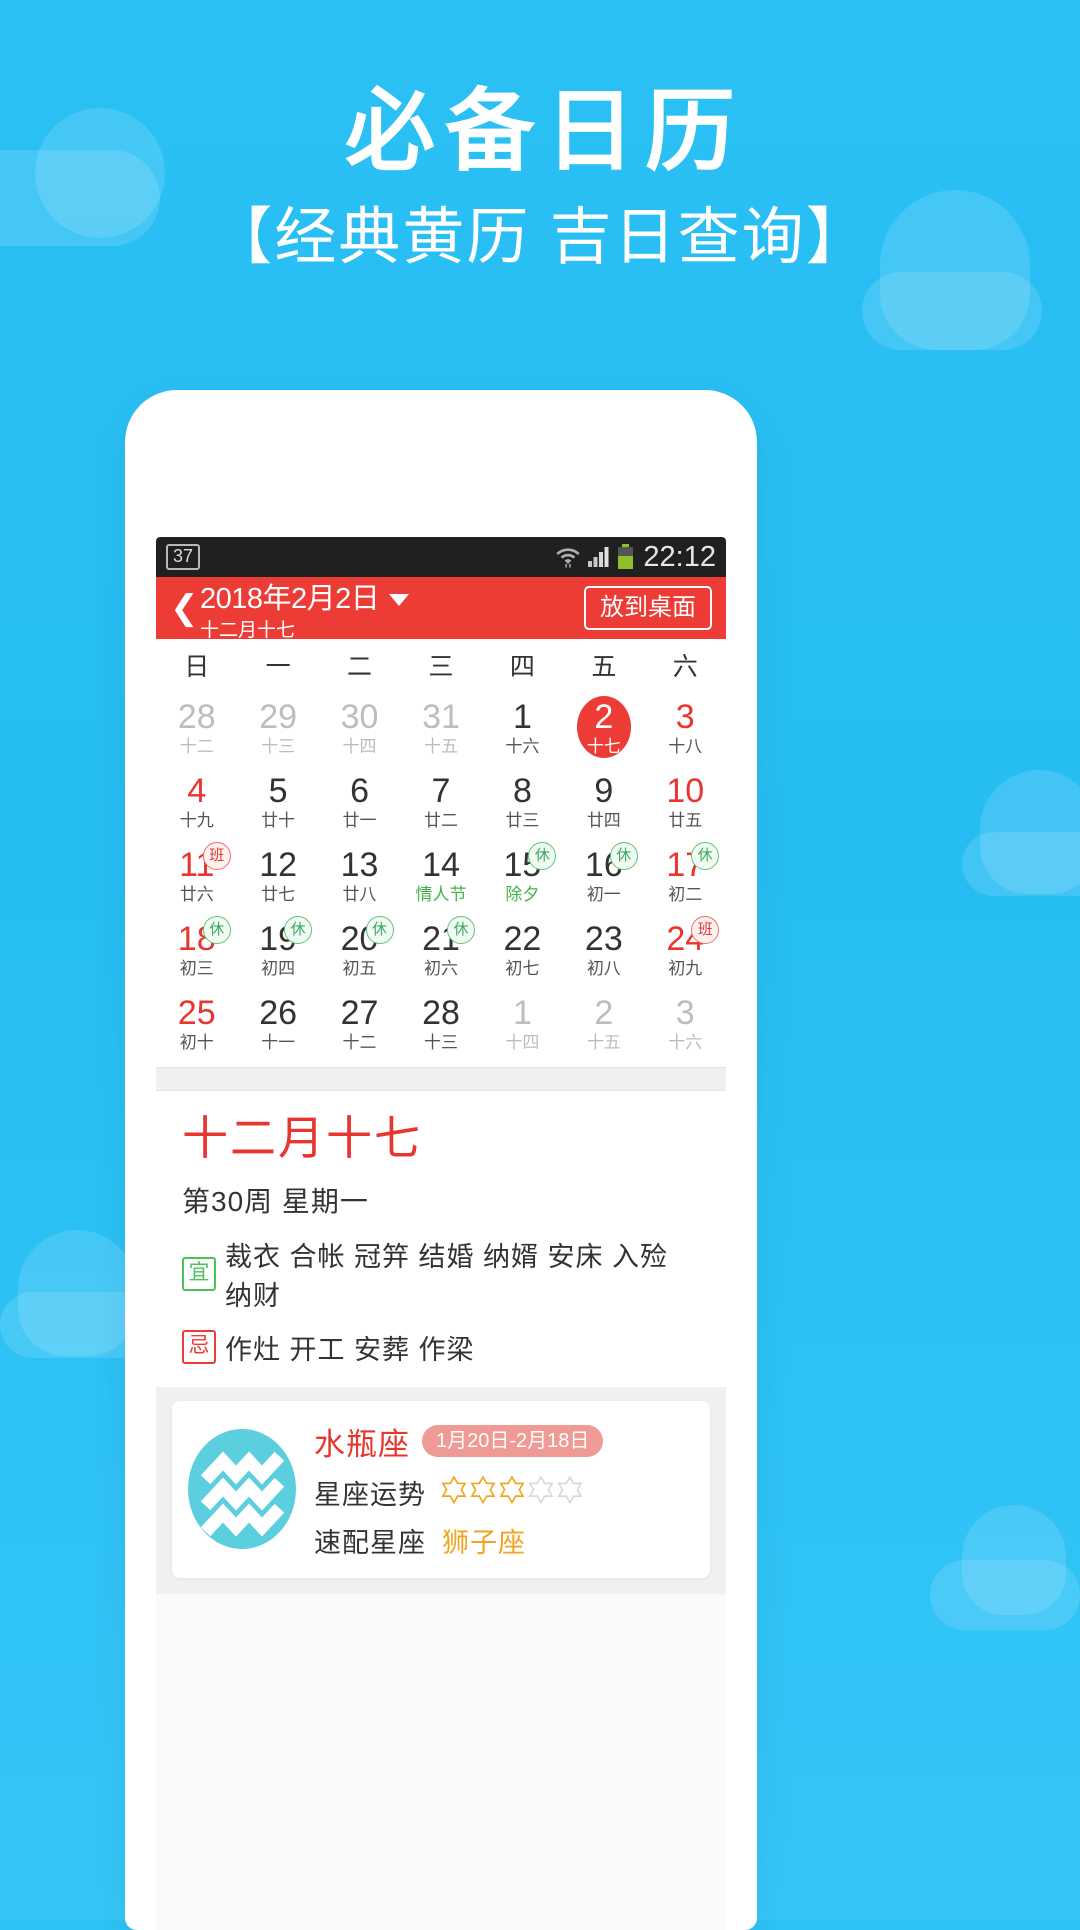  I want to click on day-lunar-label: 十九, so click(196, 820).